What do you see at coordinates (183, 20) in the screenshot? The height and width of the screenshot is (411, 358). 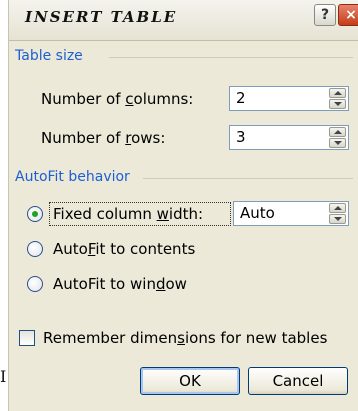 I see `title-bar: INSERT TABLE ? ×` at bounding box center [183, 20].